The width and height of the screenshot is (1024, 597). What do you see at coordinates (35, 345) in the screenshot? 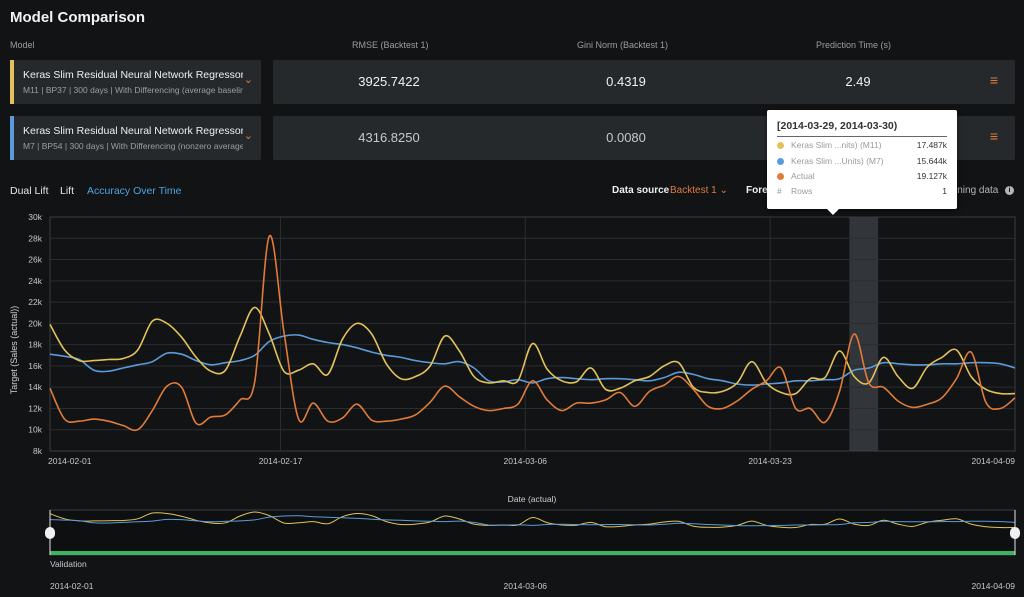
I see `y-tick-label: 18k` at bounding box center [35, 345].